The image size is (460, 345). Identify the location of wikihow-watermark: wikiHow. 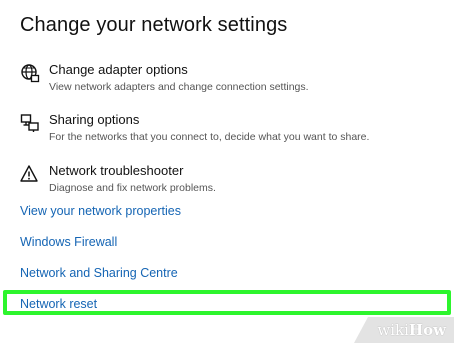
(404, 330).